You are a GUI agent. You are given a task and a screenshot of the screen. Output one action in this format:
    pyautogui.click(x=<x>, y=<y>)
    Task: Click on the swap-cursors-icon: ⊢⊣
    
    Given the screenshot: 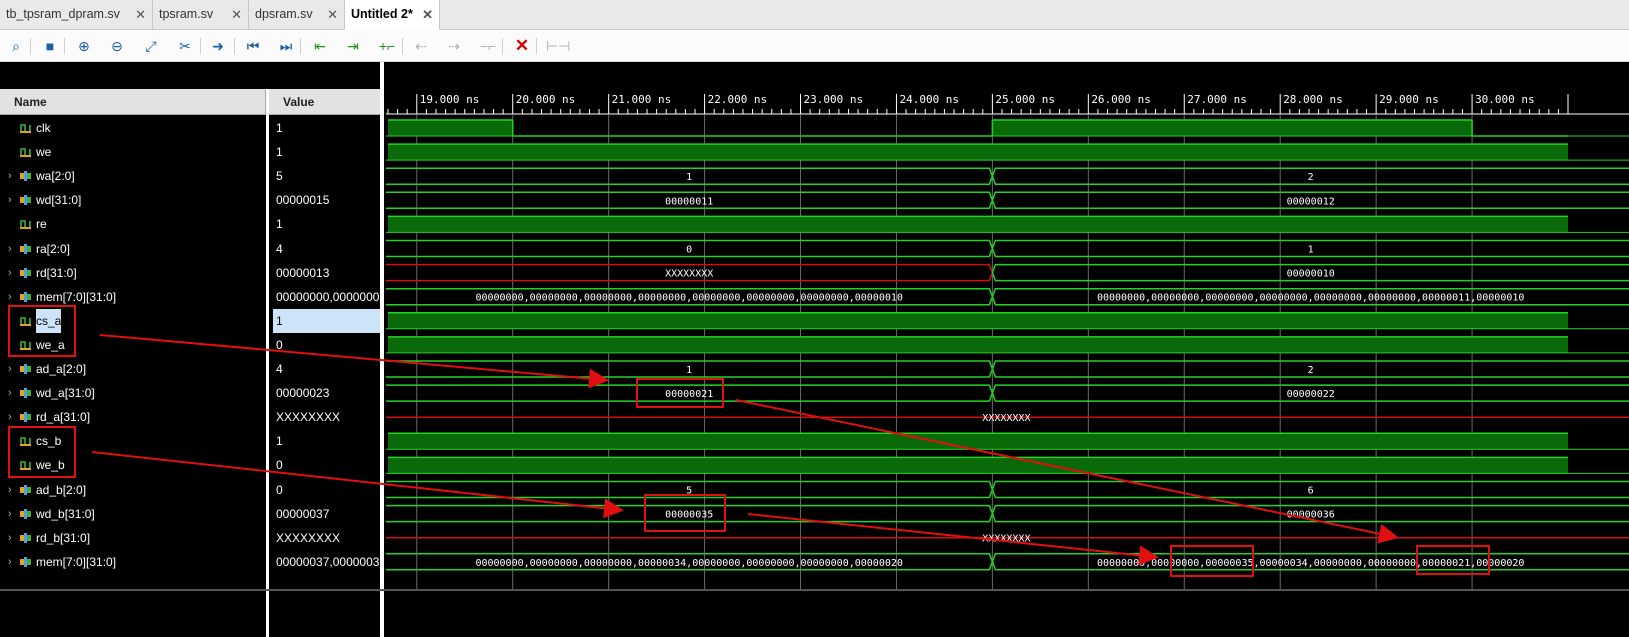 What is the action you would take?
    pyautogui.click(x=558, y=46)
    